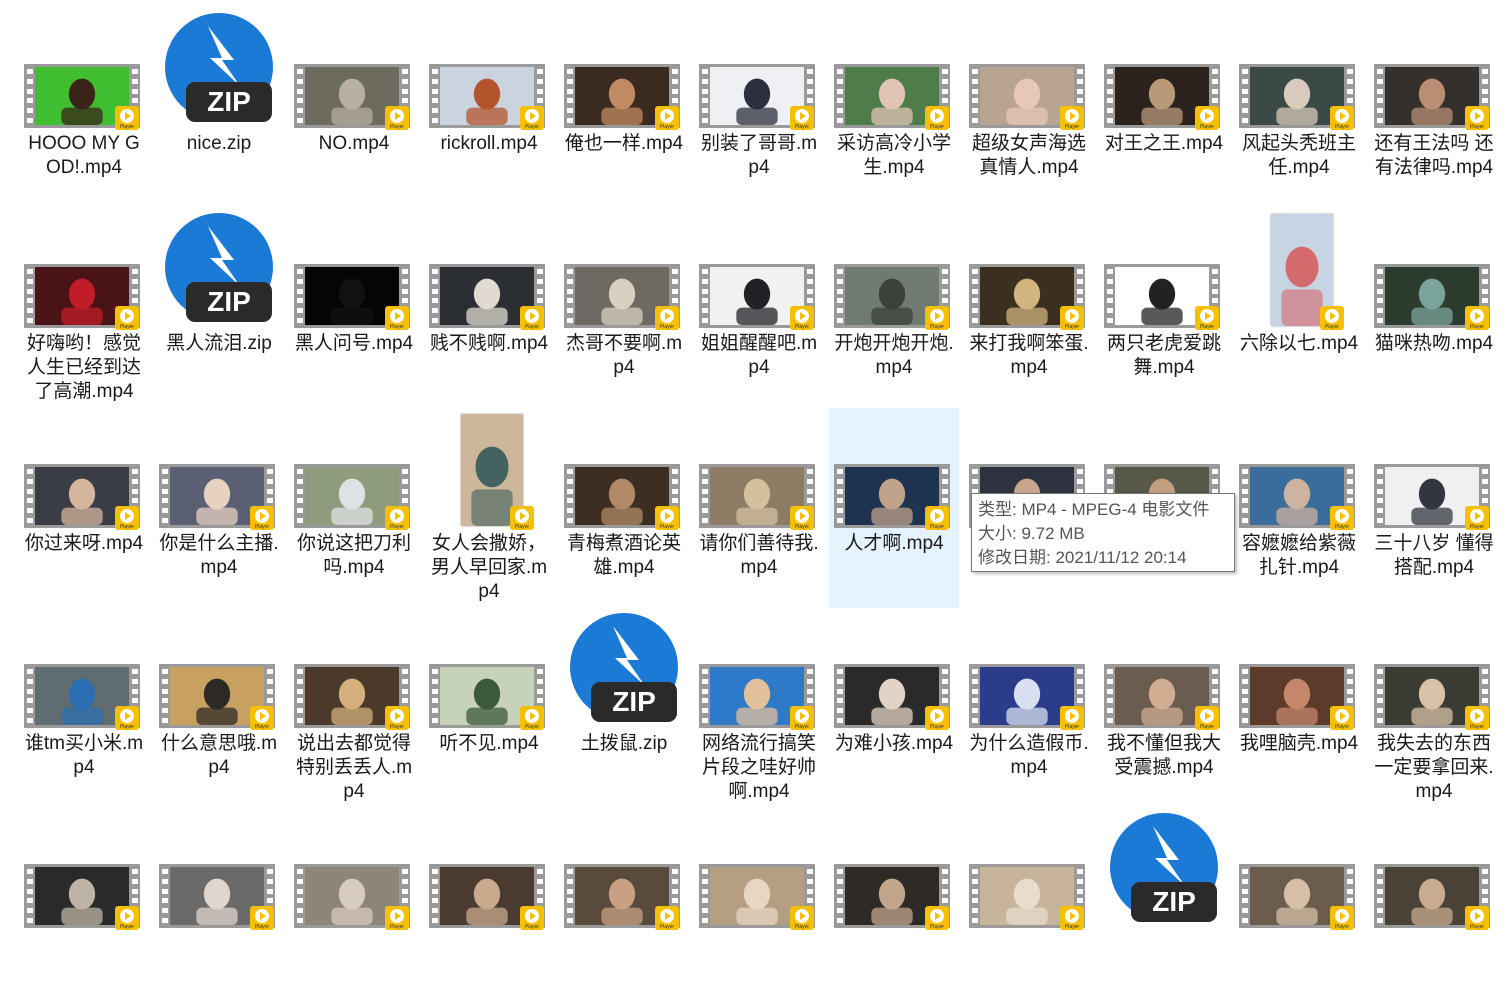 The image size is (1511, 1008). I want to click on file-name-label: 猫咪热吻.mp4, so click(1434, 343).